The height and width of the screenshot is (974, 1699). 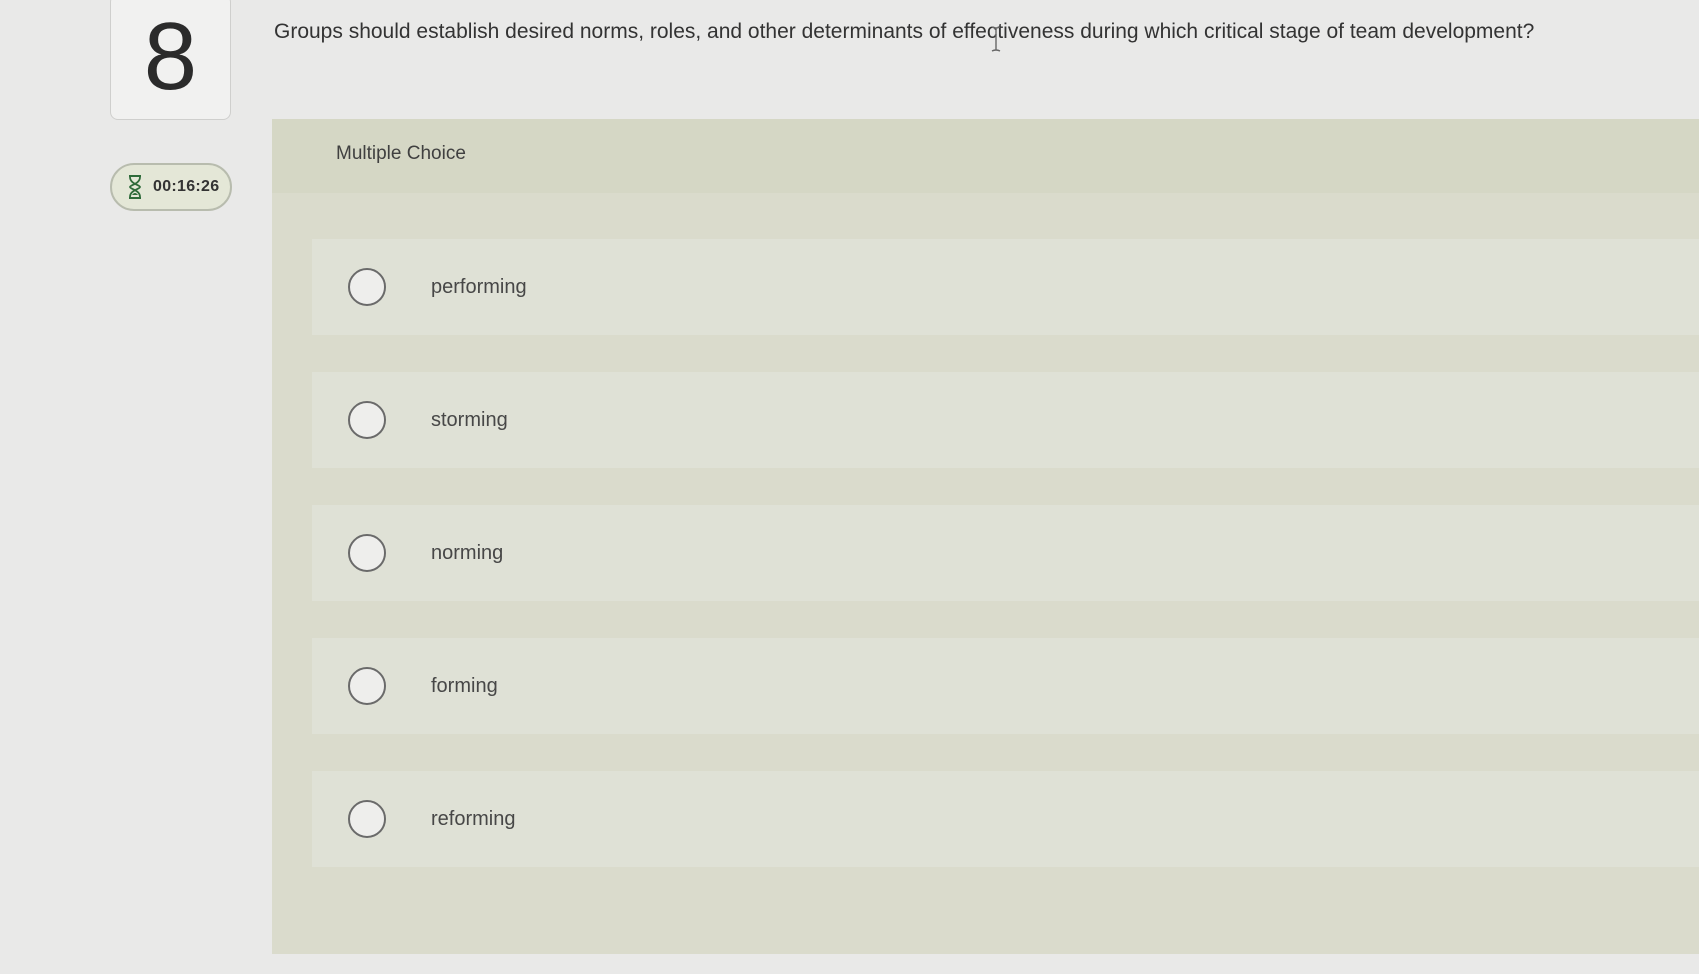 I want to click on option-forming: forming, so click(x=1005, y=686).